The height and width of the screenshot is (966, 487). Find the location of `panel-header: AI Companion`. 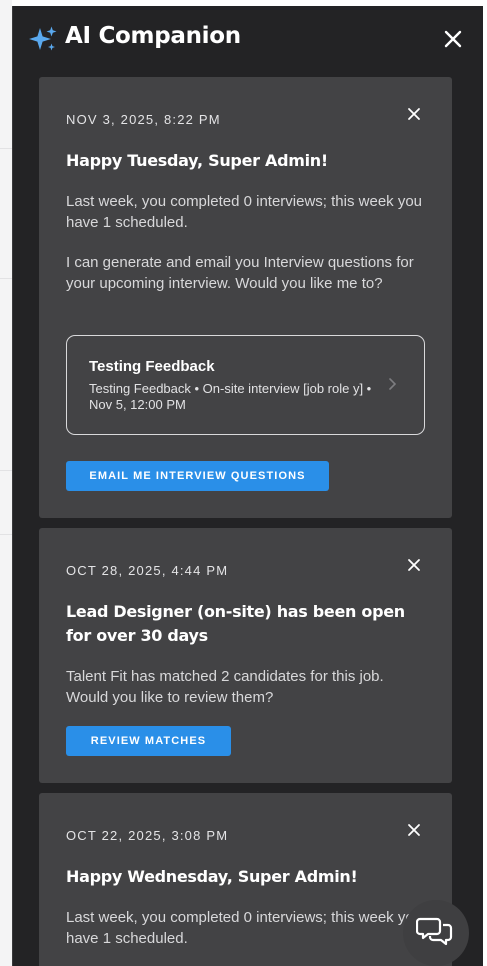

panel-header: AI Companion is located at coordinates (248, 39).